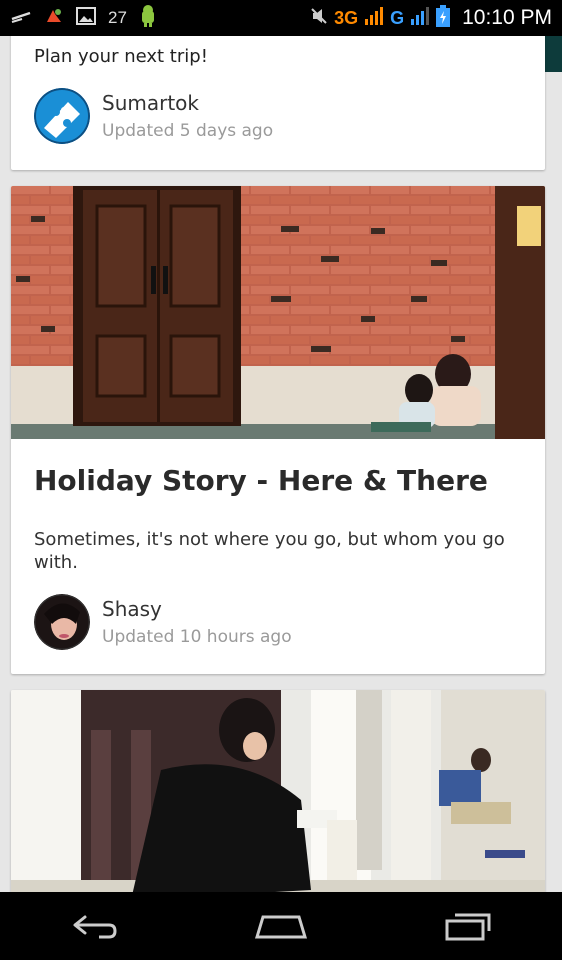 The width and height of the screenshot is (562, 960). I want to click on recent-apps-icon, so click(468, 927).